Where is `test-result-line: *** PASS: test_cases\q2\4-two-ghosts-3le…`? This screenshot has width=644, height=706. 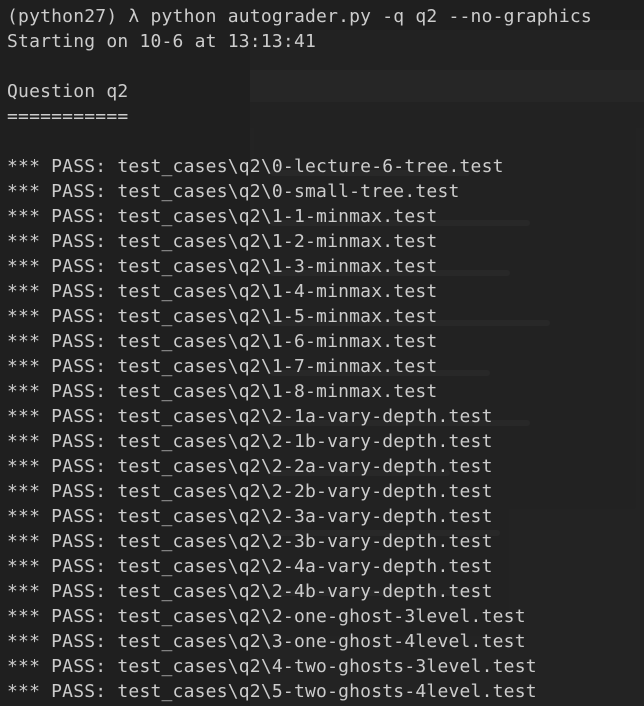
test-result-line: *** PASS: test_cases\q2\4-two-ghosts-3le… is located at coordinates (272, 666).